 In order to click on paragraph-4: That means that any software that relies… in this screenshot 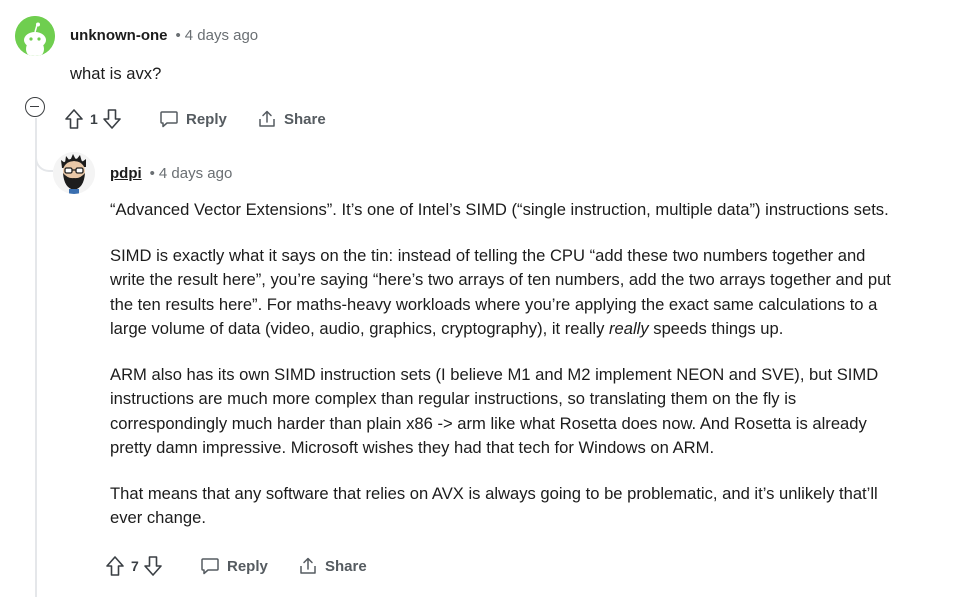, I will do `click(535, 506)`.